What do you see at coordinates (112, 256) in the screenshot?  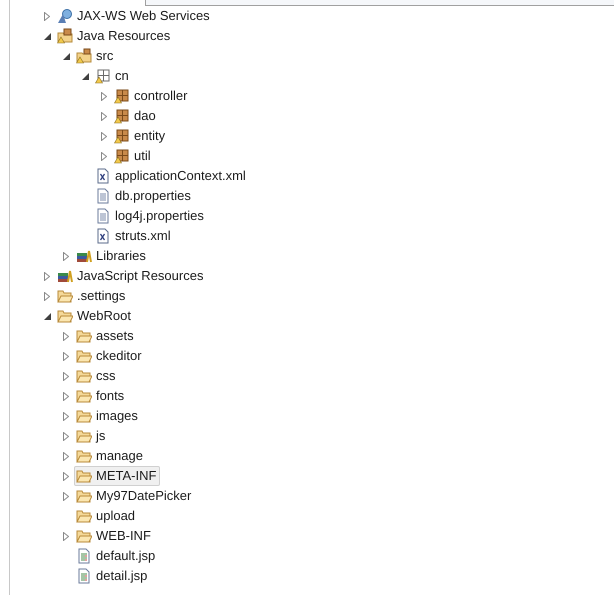 I see `tree-item: Libraries` at bounding box center [112, 256].